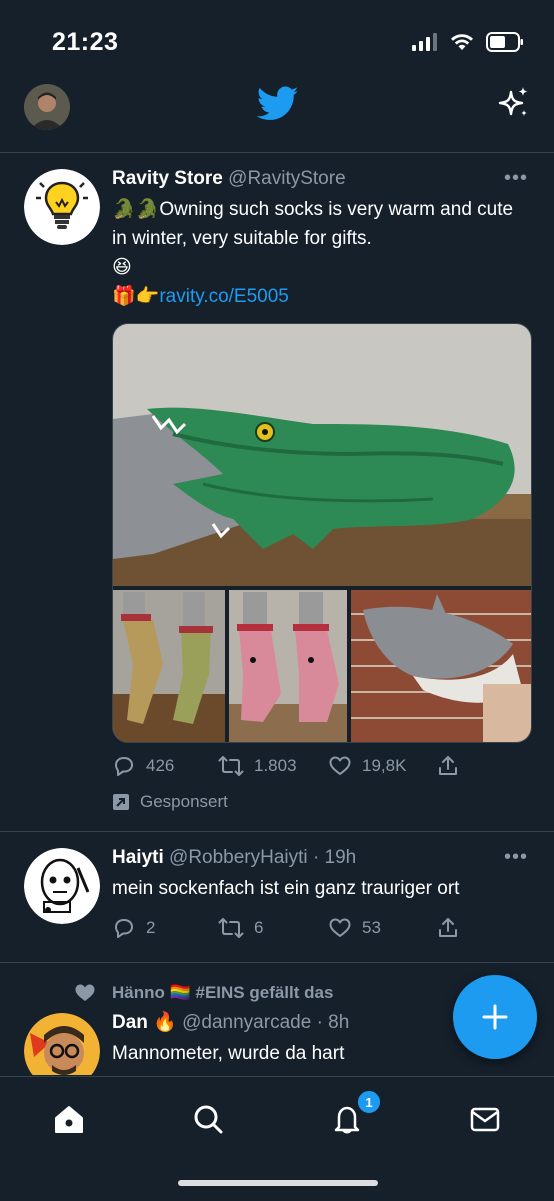  What do you see at coordinates (288, 666) in the screenshot?
I see `media-image-bird-socks` at bounding box center [288, 666].